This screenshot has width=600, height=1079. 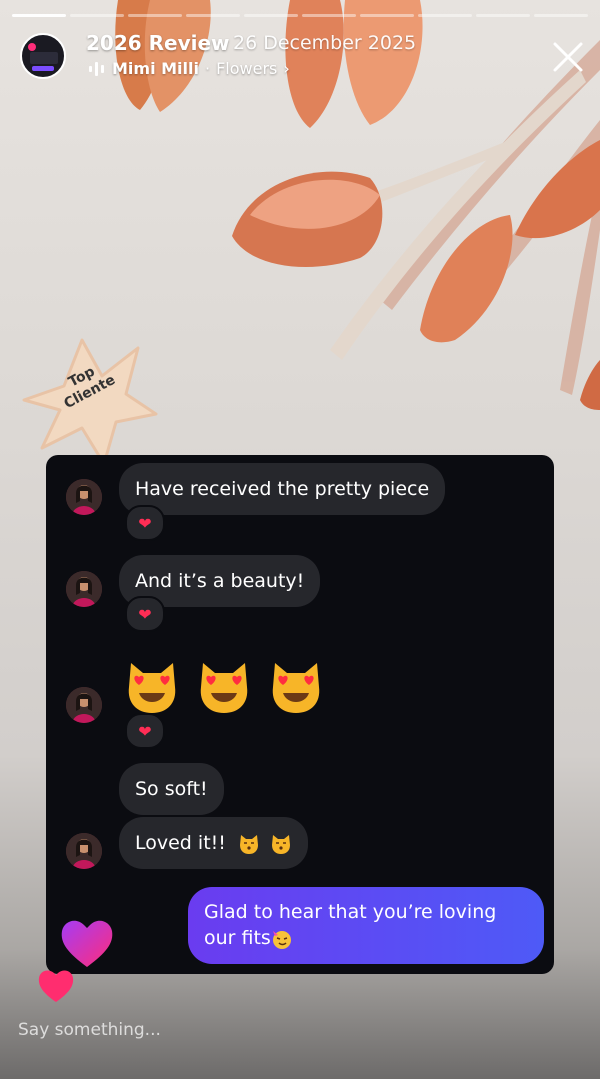 I want to click on emoji-message, so click(x=224, y=686).